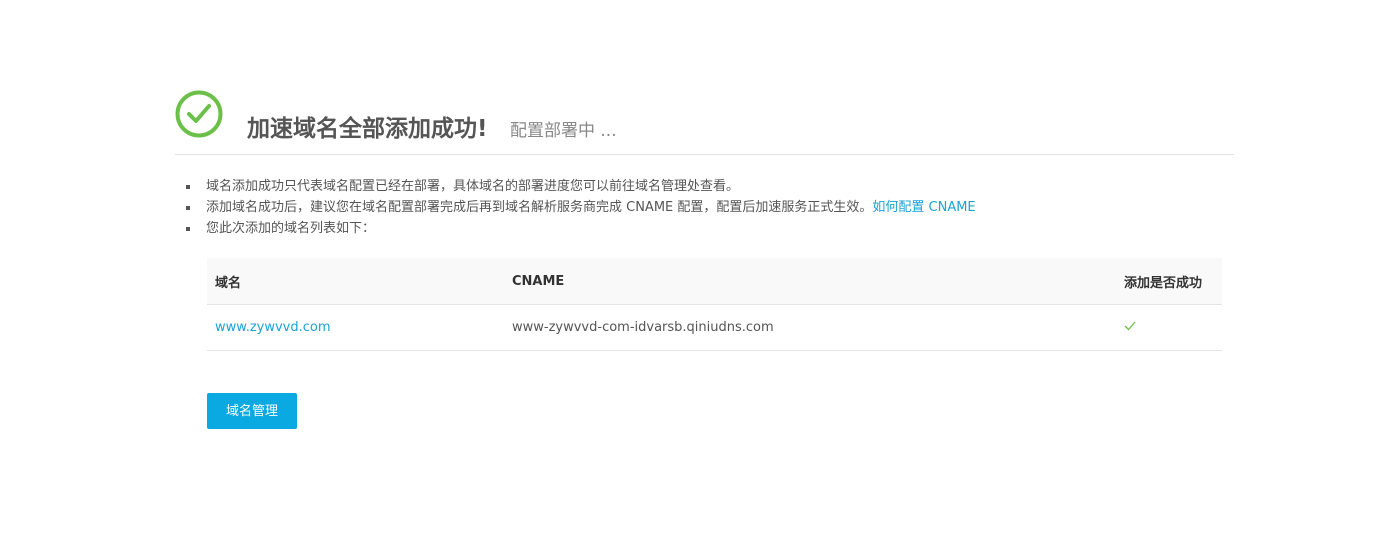  What do you see at coordinates (355, 327) in the screenshot?
I see `domain-cell: www.zywvvd.com` at bounding box center [355, 327].